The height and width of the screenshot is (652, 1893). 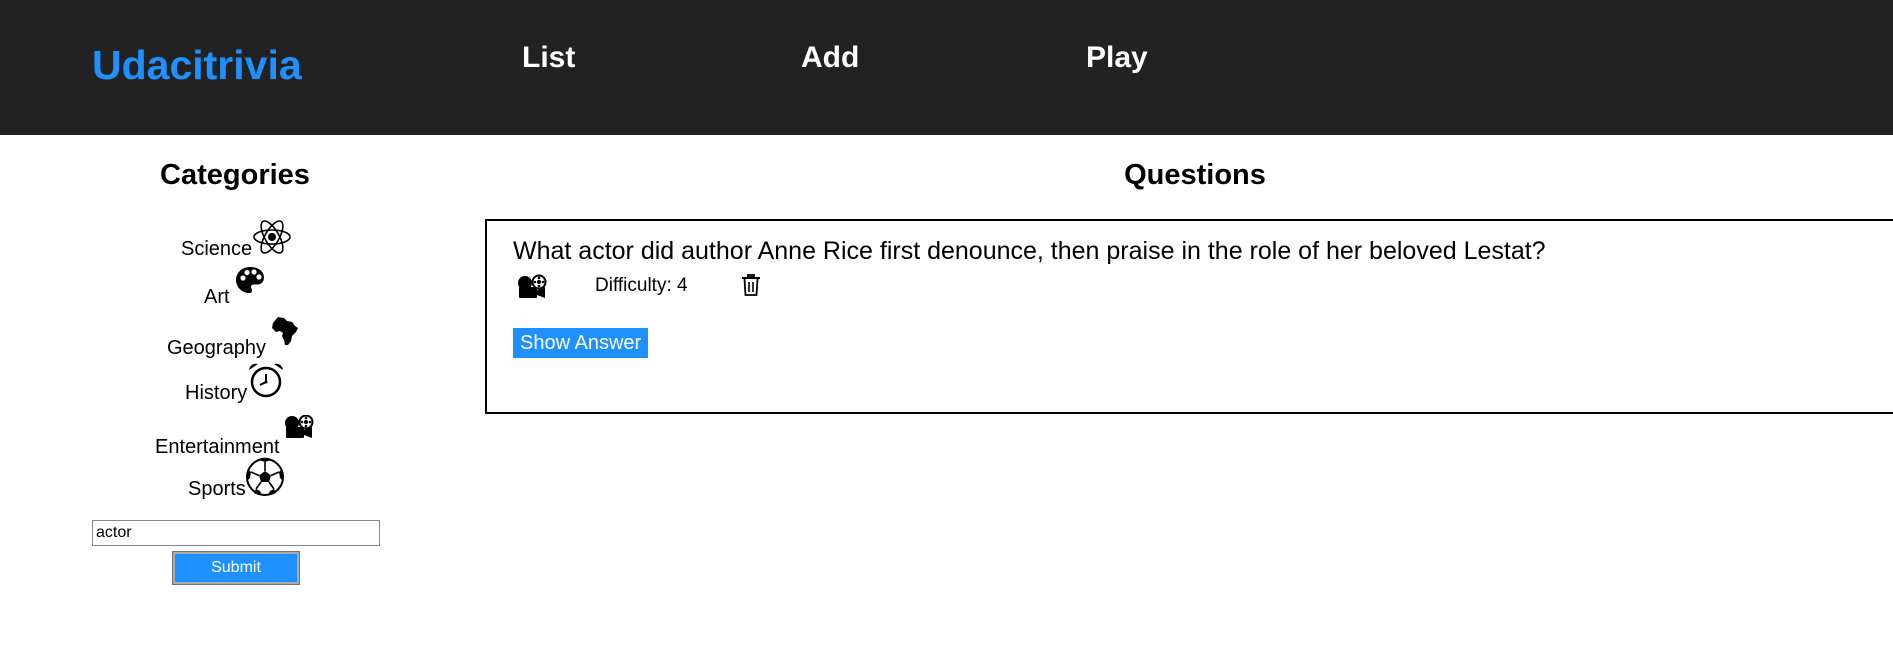 I want to click on category-label: Art, so click(x=217, y=297).